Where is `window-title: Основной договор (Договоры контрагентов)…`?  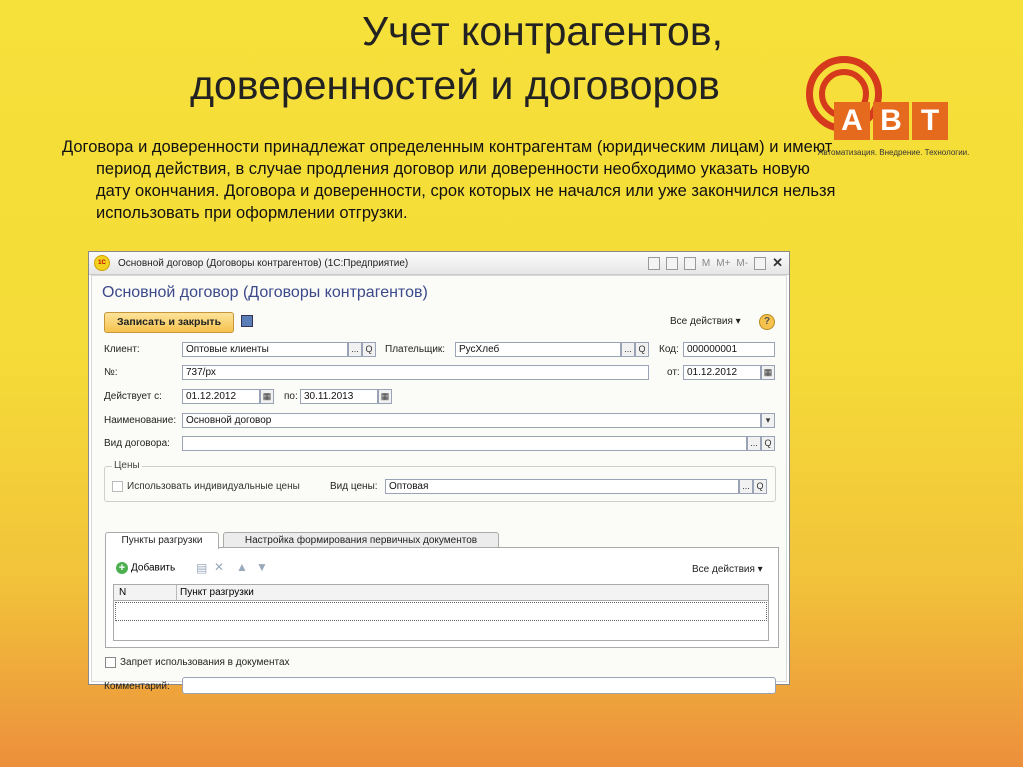
window-title: Основной договор (Договоры контрагентов)… is located at coordinates (263, 263).